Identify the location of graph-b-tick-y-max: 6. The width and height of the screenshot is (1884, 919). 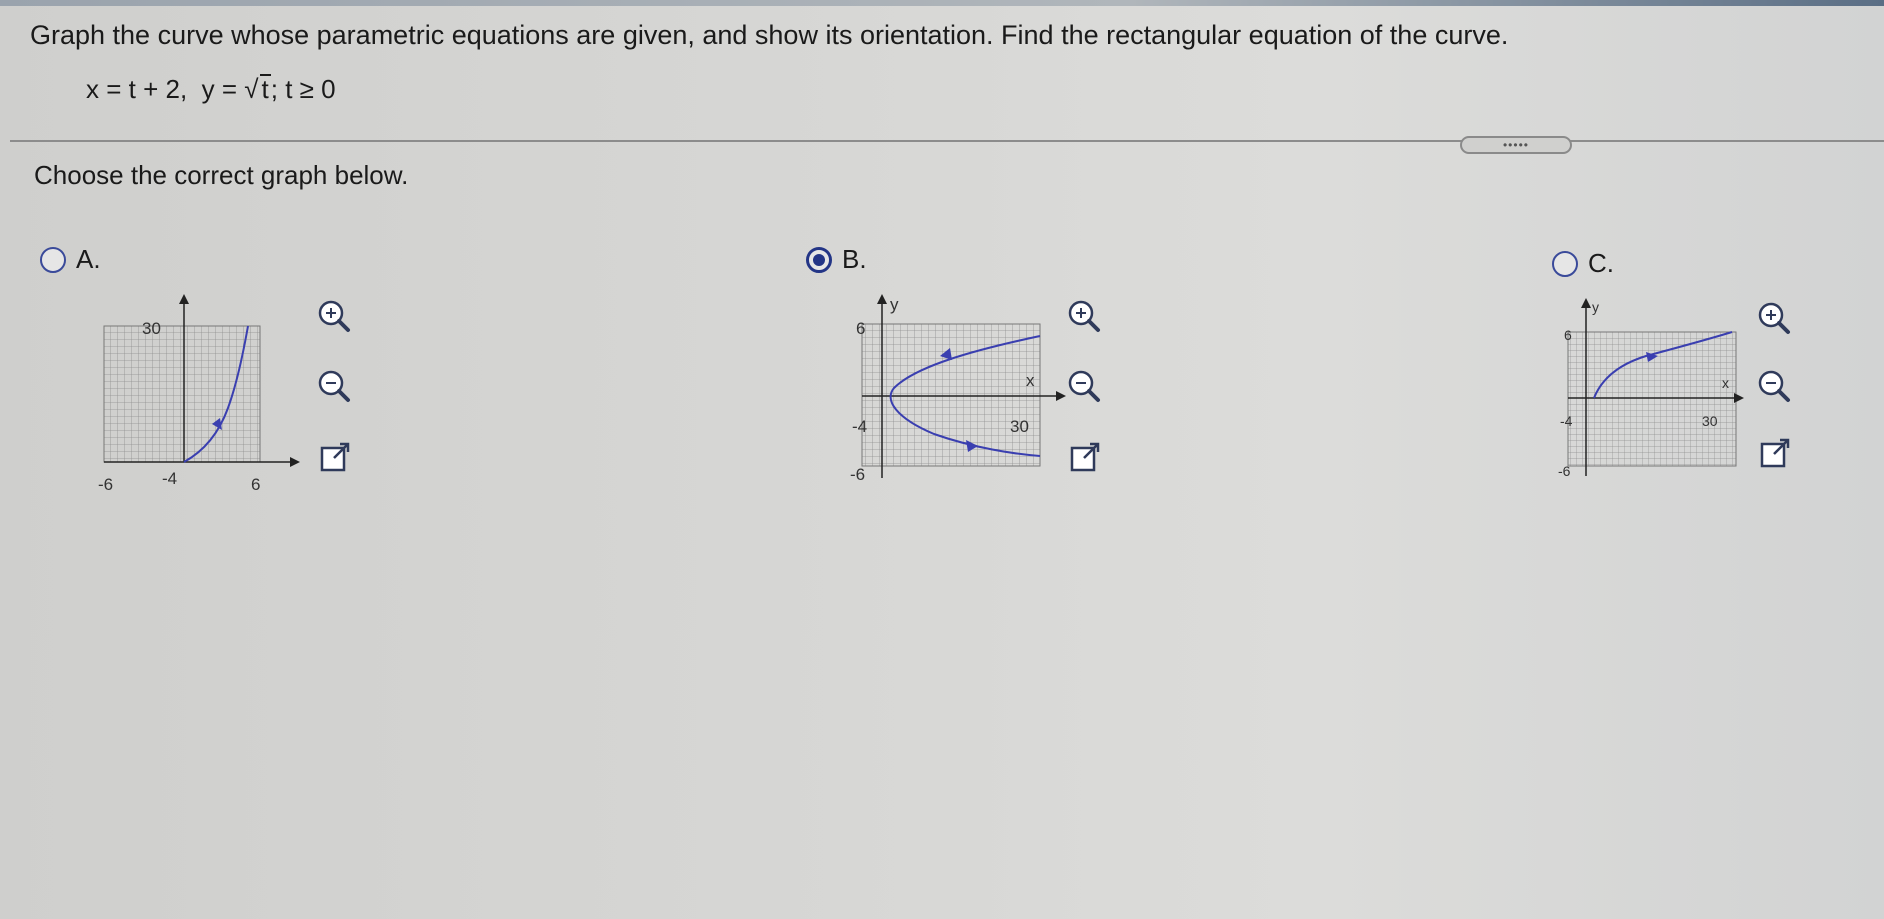
(860, 328).